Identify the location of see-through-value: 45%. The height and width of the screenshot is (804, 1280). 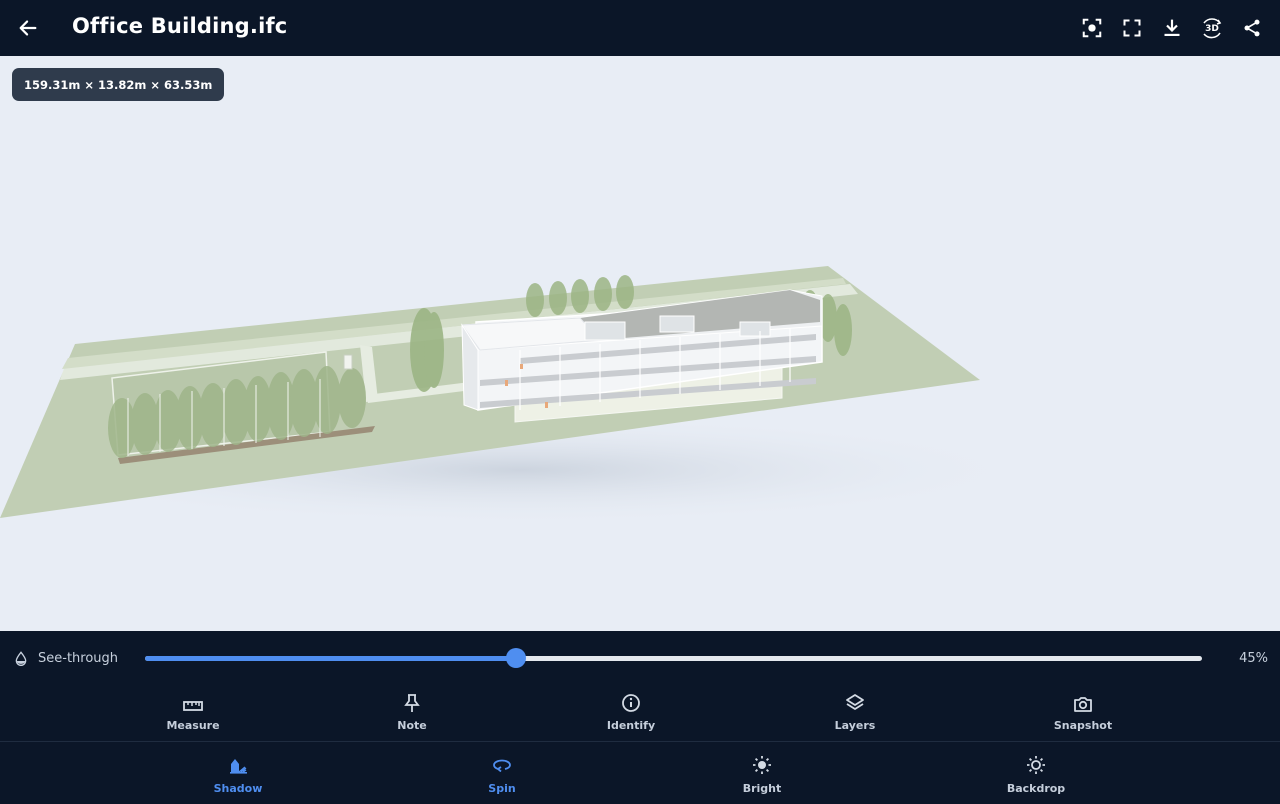
(1253, 658).